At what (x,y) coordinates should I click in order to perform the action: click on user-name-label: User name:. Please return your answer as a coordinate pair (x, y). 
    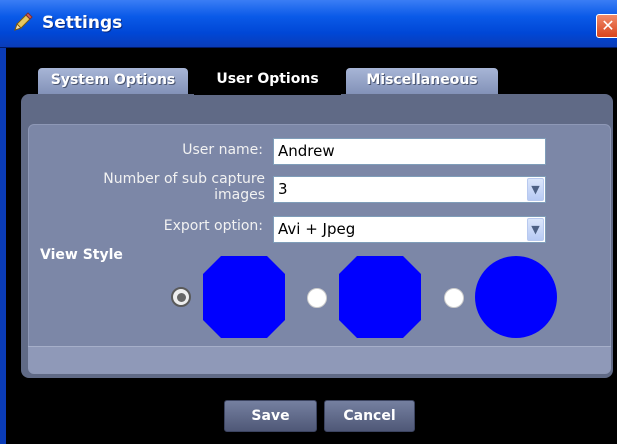
    Looking at the image, I should click on (222, 150).